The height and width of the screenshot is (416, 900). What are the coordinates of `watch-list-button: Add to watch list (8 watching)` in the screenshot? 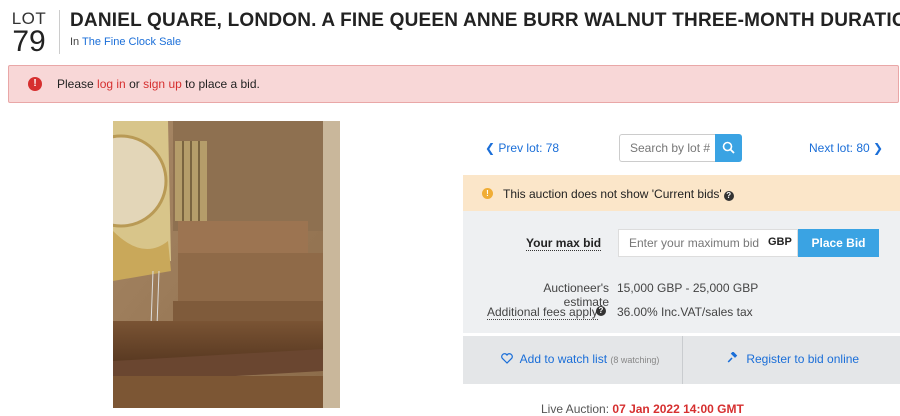 It's located at (580, 359).